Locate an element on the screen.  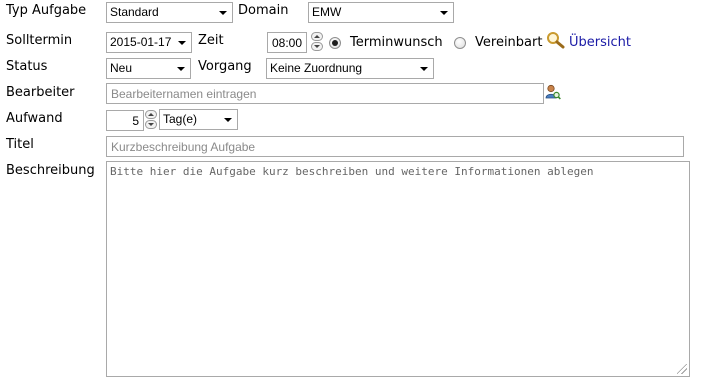
zeit-stepper is located at coordinates (317, 42).